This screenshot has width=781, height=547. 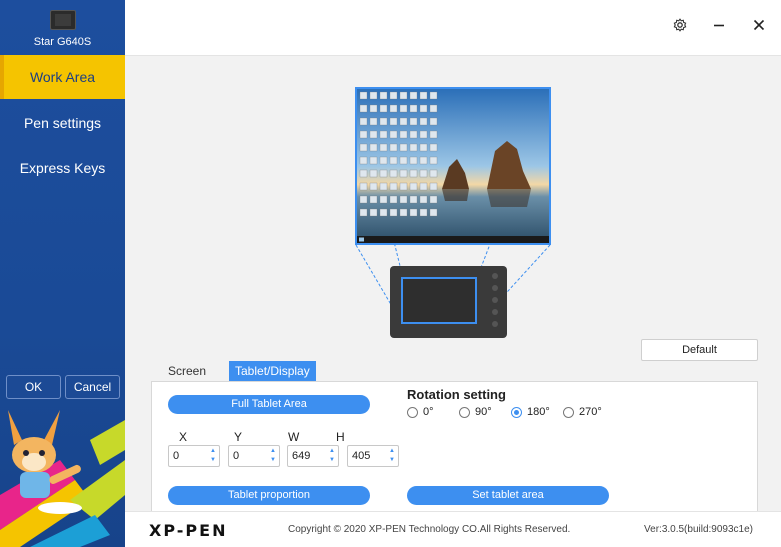 What do you see at coordinates (483, 412) in the screenshot?
I see `rotation-90-label: 90°` at bounding box center [483, 412].